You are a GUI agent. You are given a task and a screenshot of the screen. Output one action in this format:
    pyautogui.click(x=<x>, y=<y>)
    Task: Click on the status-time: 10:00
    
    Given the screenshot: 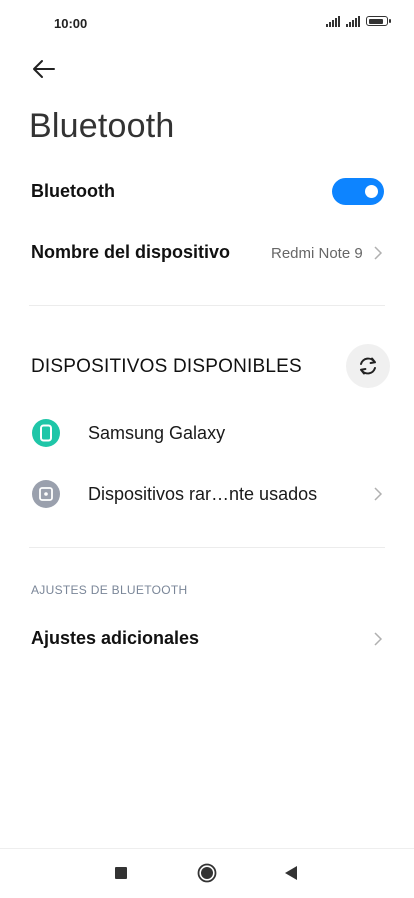 What is the action you would take?
    pyautogui.click(x=71, y=23)
    